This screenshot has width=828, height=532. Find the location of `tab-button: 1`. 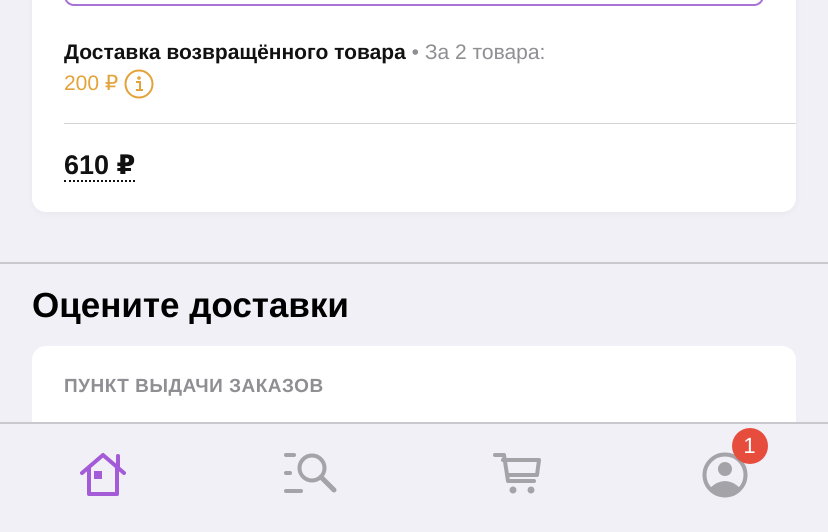

tab-button: 1 is located at coordinates (724, 478).